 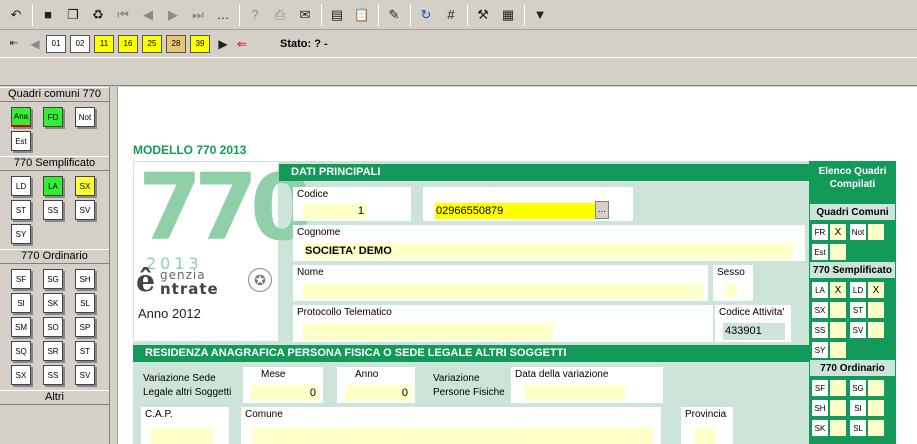 I want to click on quadro-cell: Not, so click(x=858, y=232).